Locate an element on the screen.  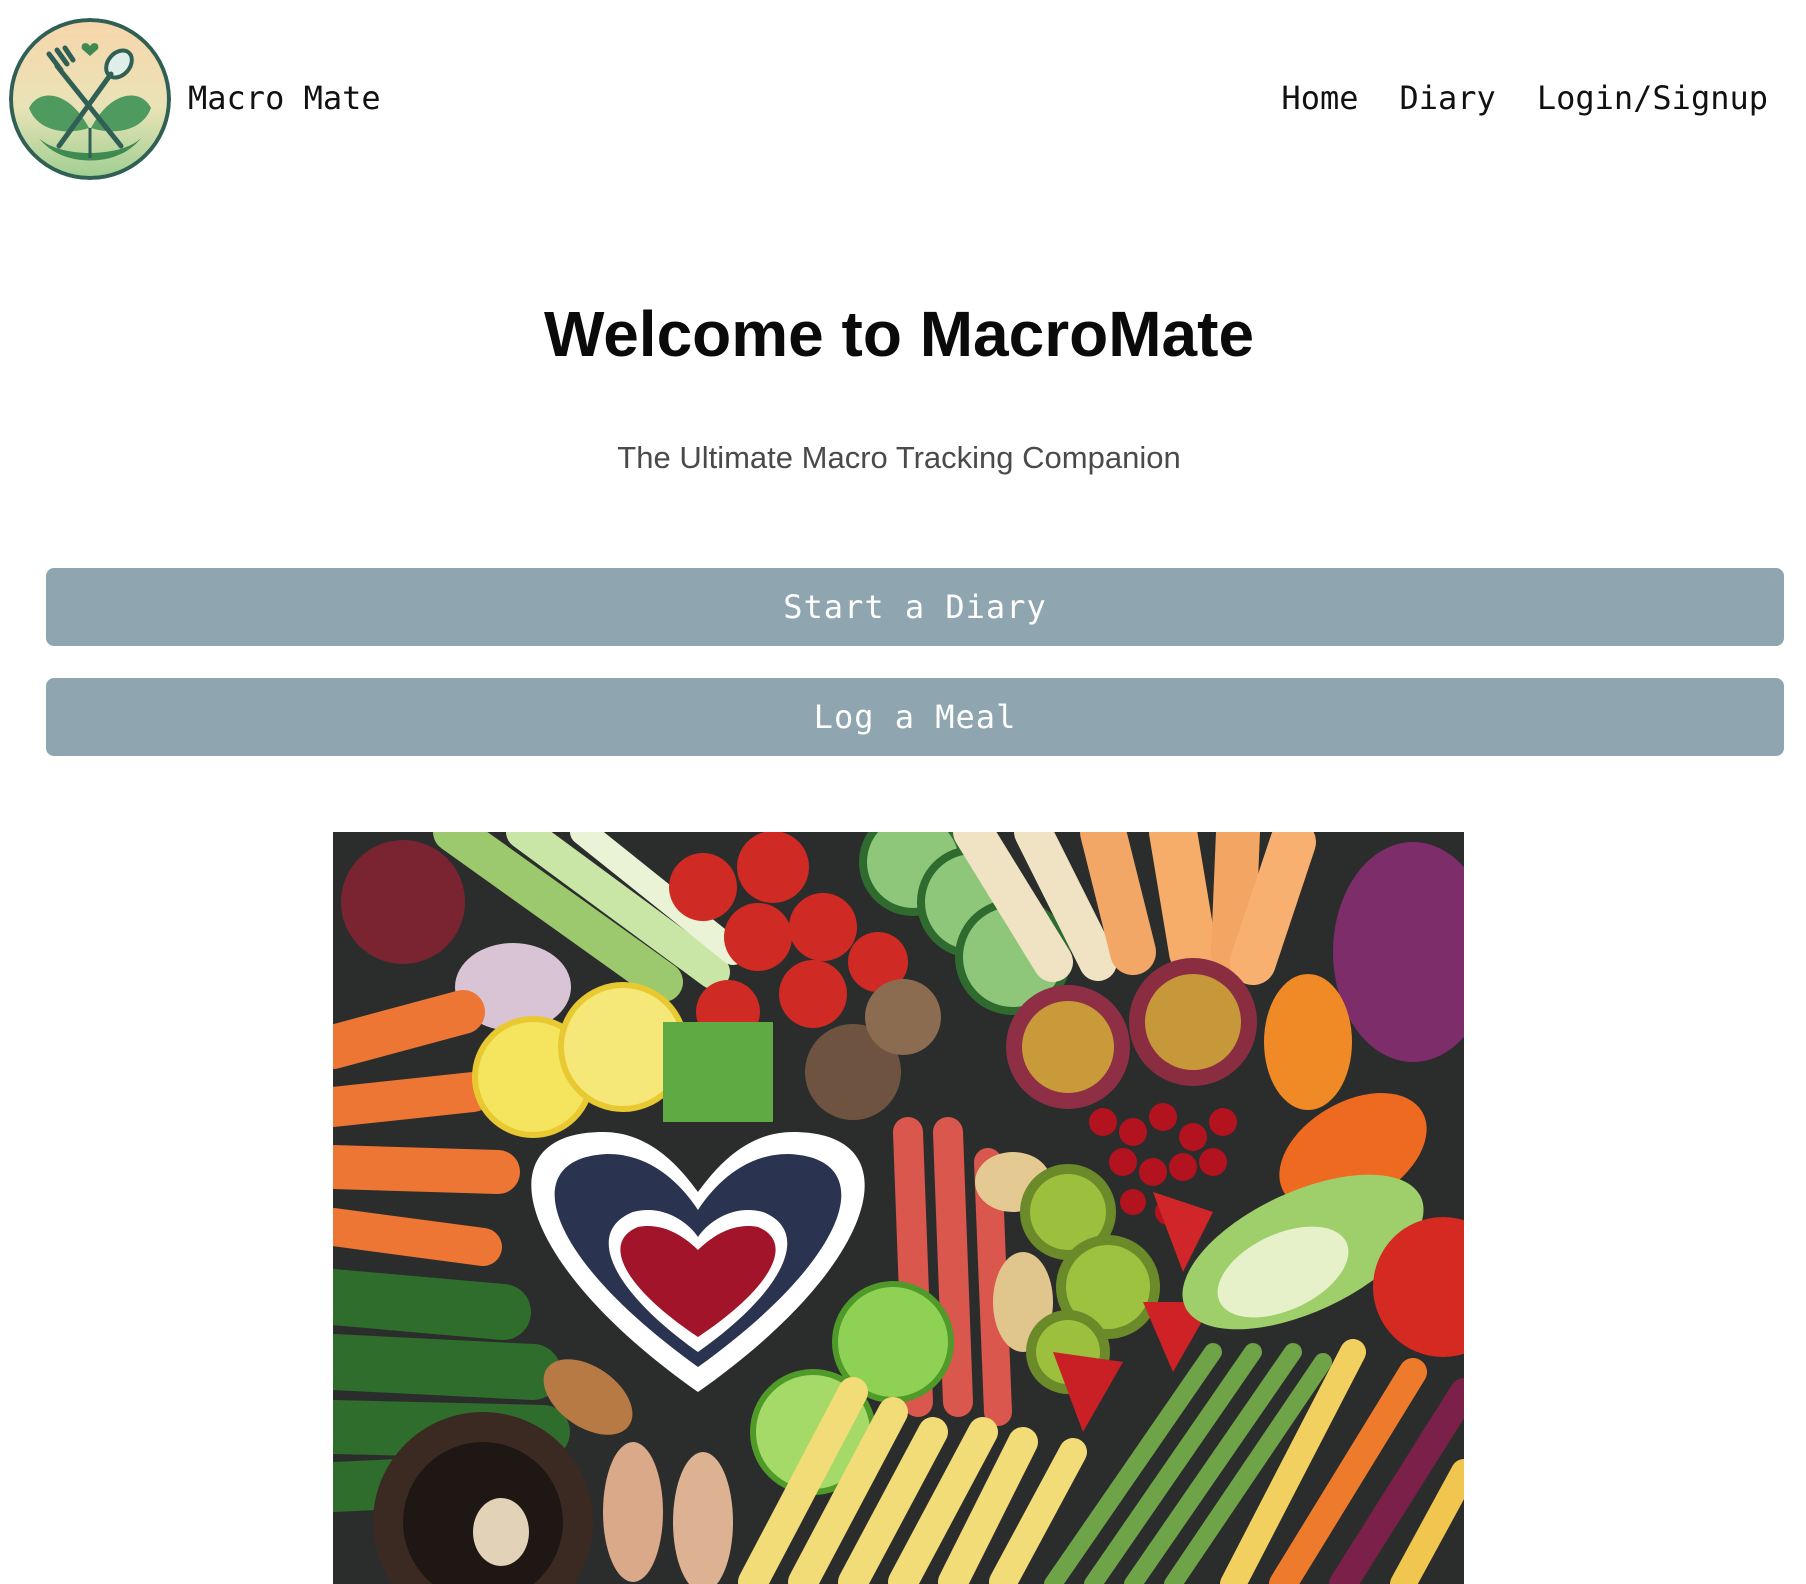
page-subtitle: The Ultimate Macro Tracking Companion is located at coordinates (899, 457).